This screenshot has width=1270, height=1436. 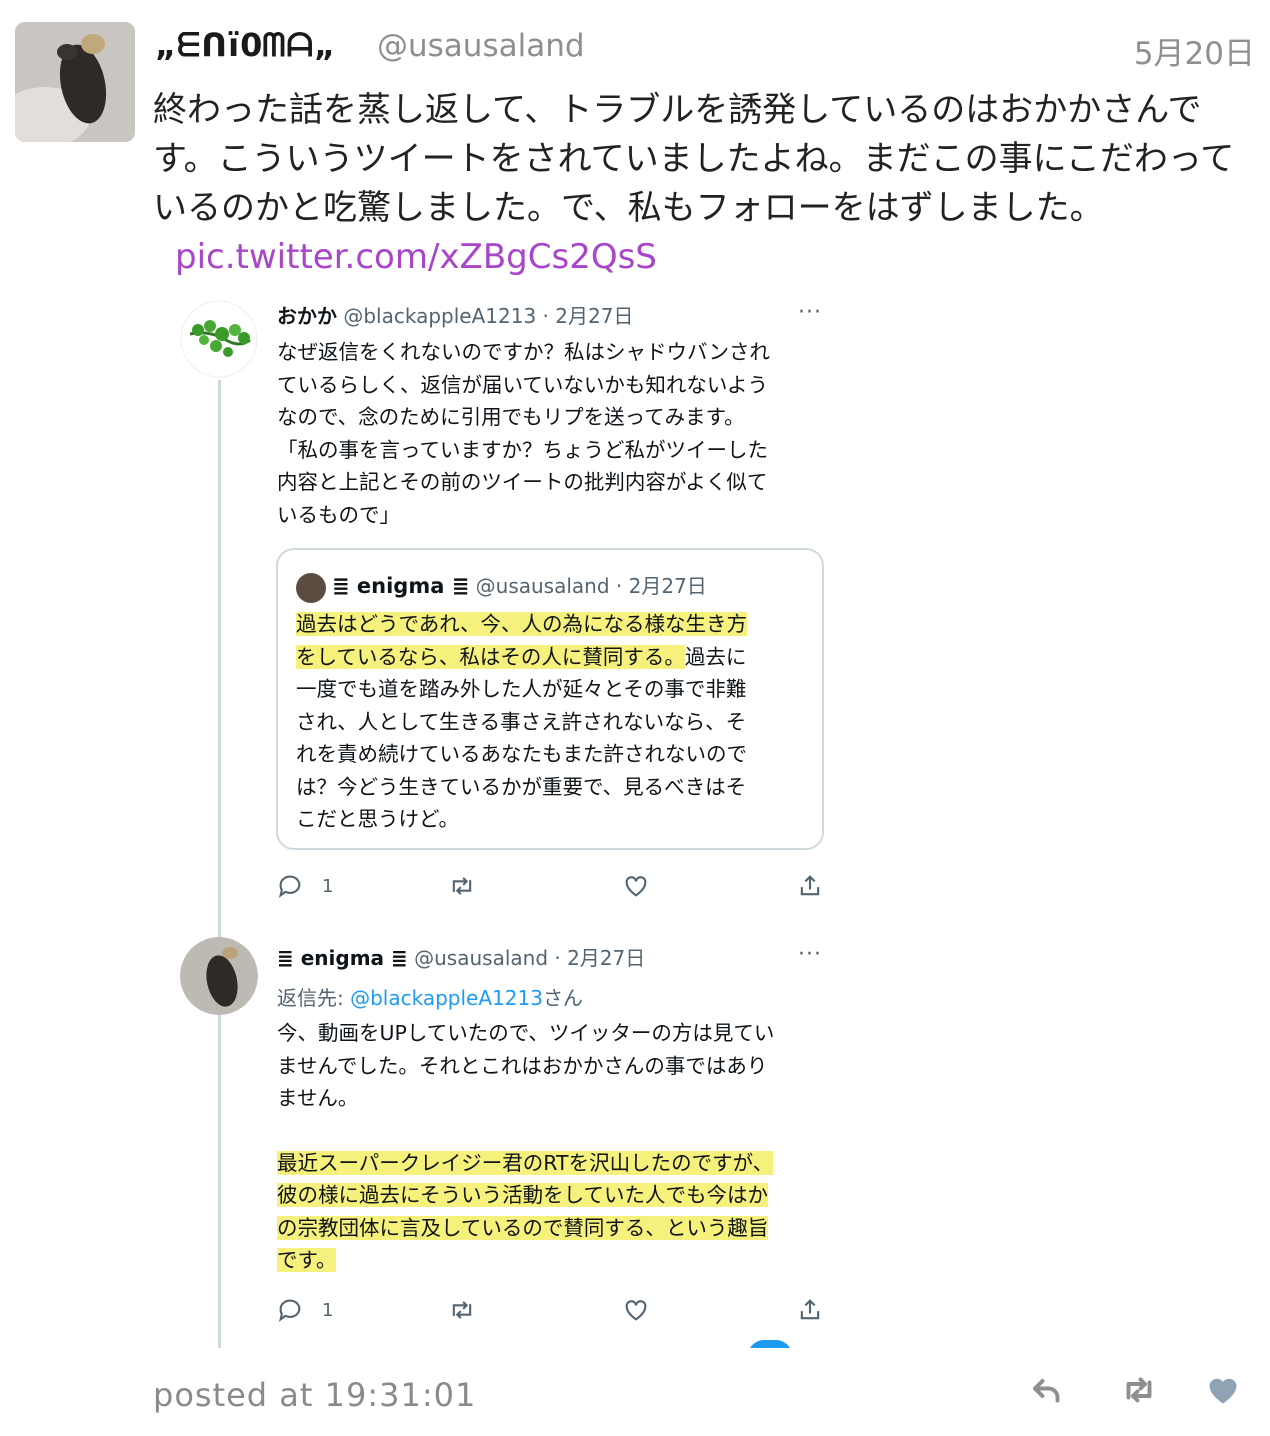 I want to click on text-line: ませんでした。それとこれはおかかさんの事ではあり, so click(x=522, y=1065).